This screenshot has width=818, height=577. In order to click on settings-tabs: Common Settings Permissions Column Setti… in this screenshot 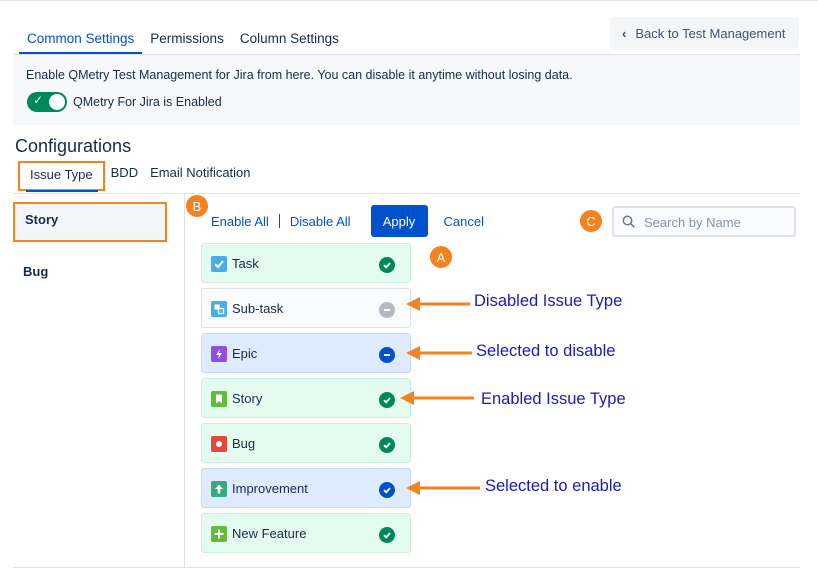, I will do `click(183, 41)`.